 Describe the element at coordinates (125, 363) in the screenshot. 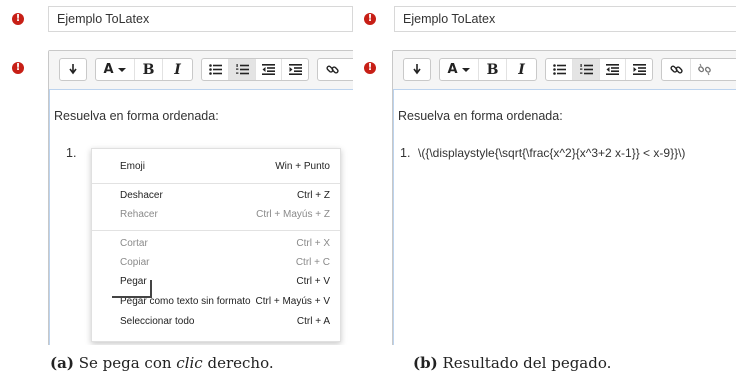

I see `caption-text: Se pega con` at that location.